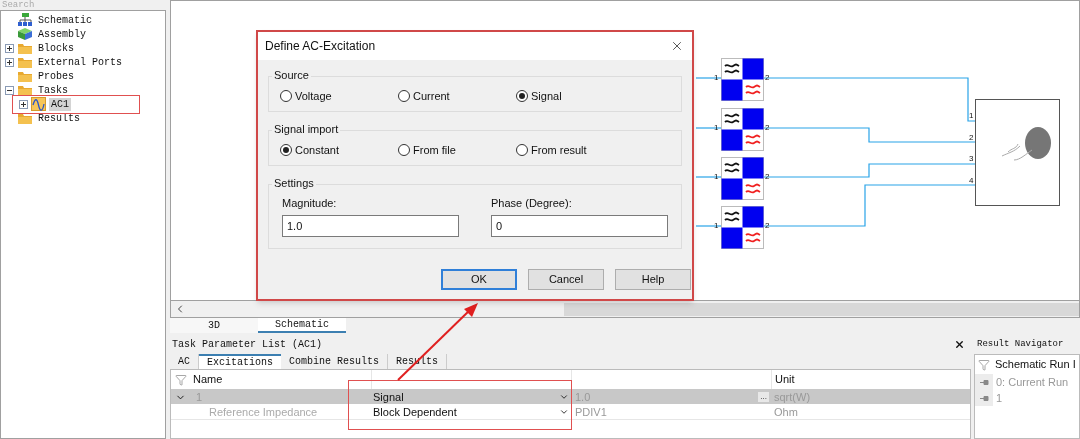  What do you see at coordinates (240, 361) in the screenshot?
I see `panel-tab: Excitations` at bounding box center [240, 361].